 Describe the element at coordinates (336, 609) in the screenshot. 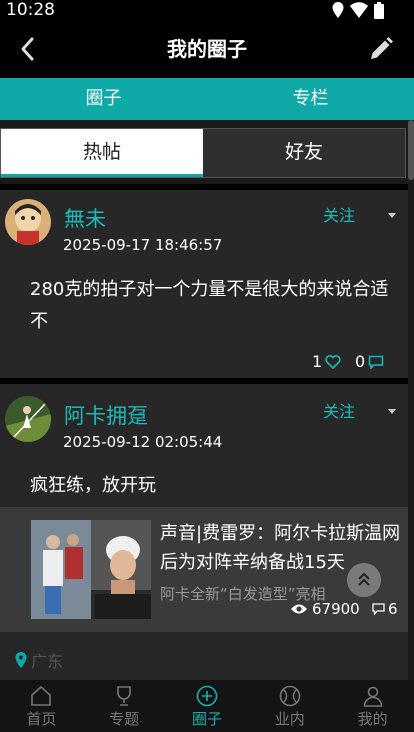

I see `view-count-value: 67900` at that location.